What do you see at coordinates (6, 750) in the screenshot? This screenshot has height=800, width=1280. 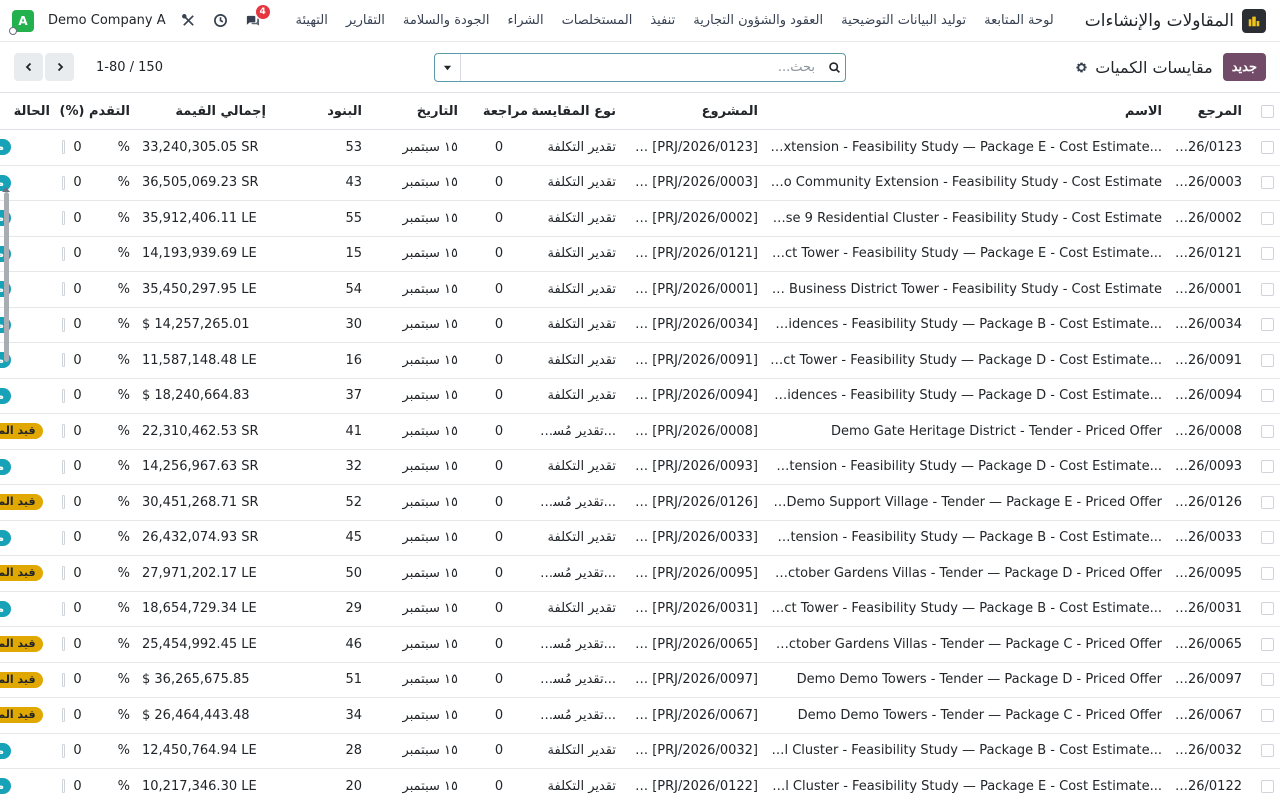 I see `status-badge: مسودة` at bounding box center [6, 750].